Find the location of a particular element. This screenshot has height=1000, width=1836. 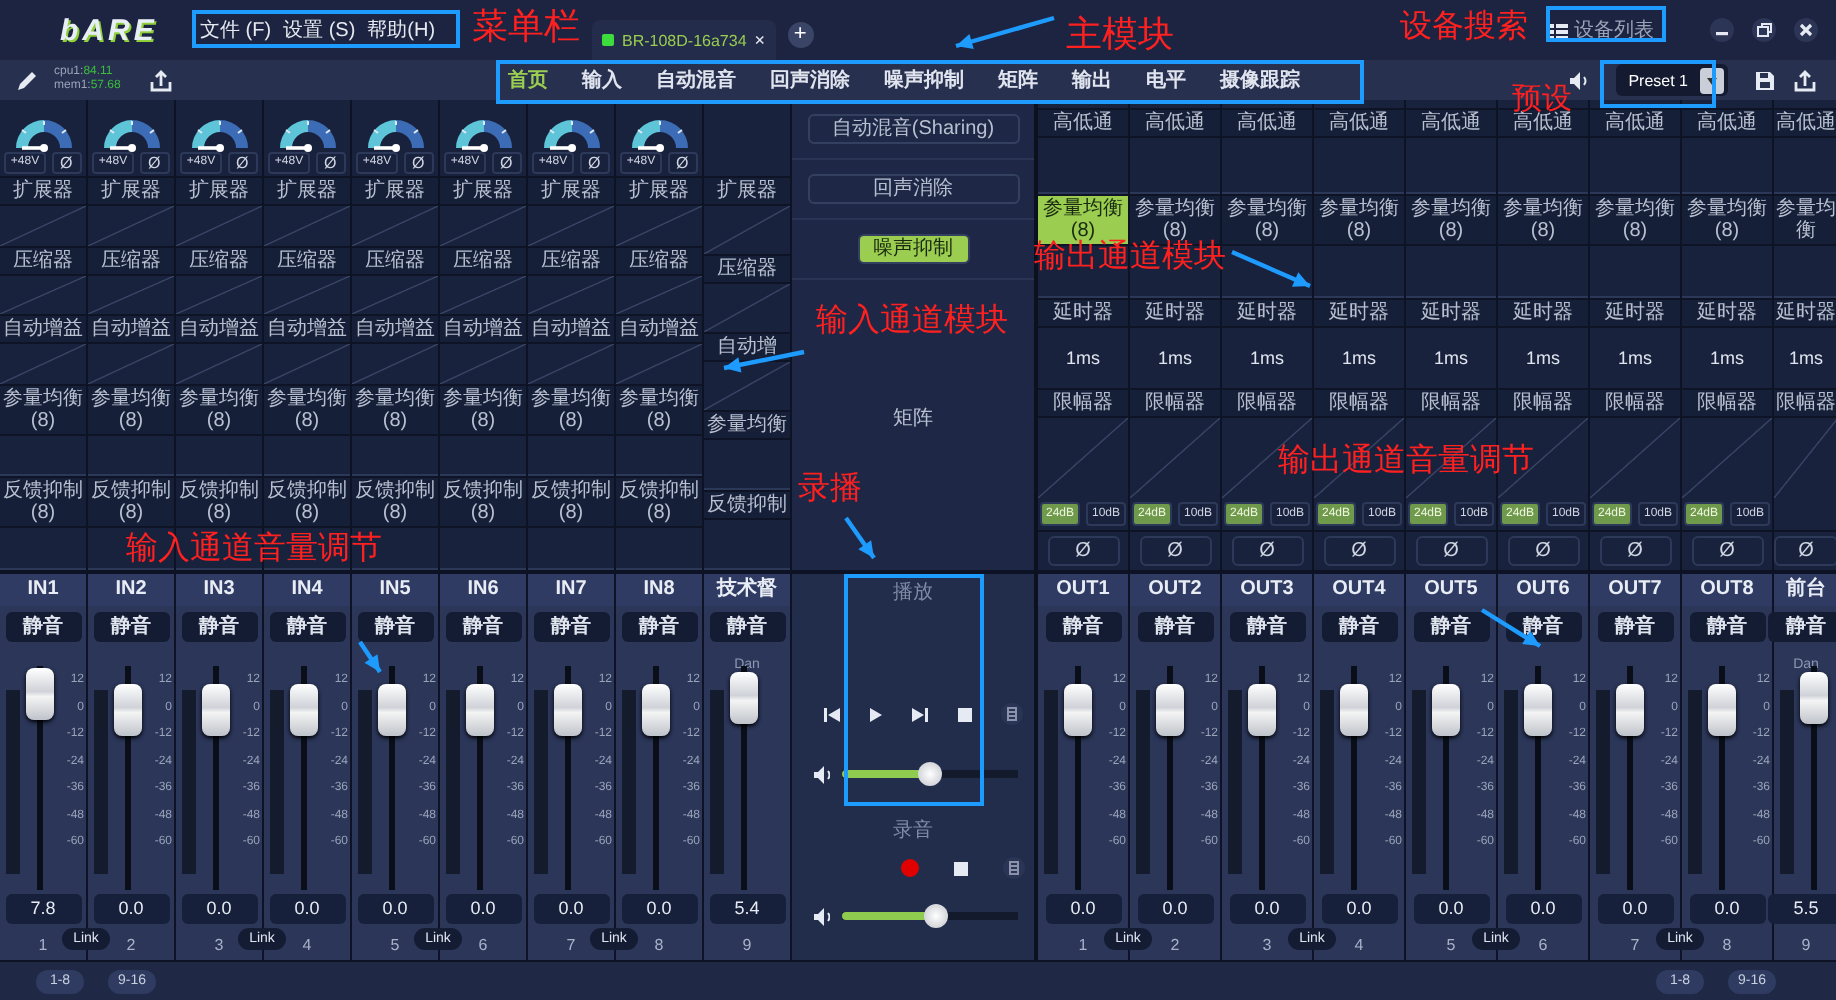

module-button: 噪声抑制 is located at coordinates (913, 249).